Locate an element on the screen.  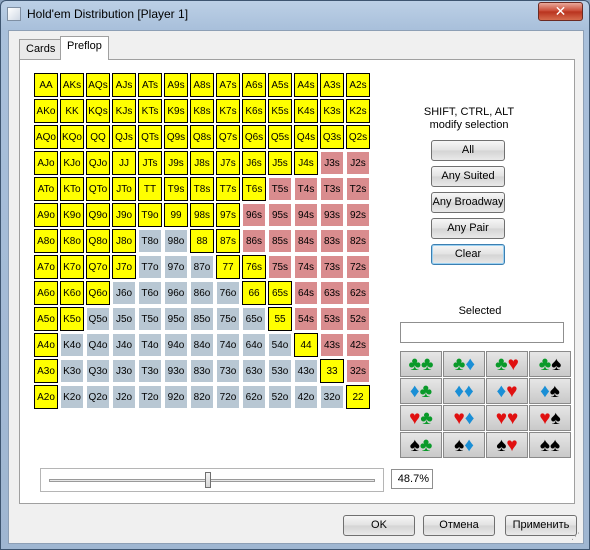
slider-track is located at coordinates (212, 480).